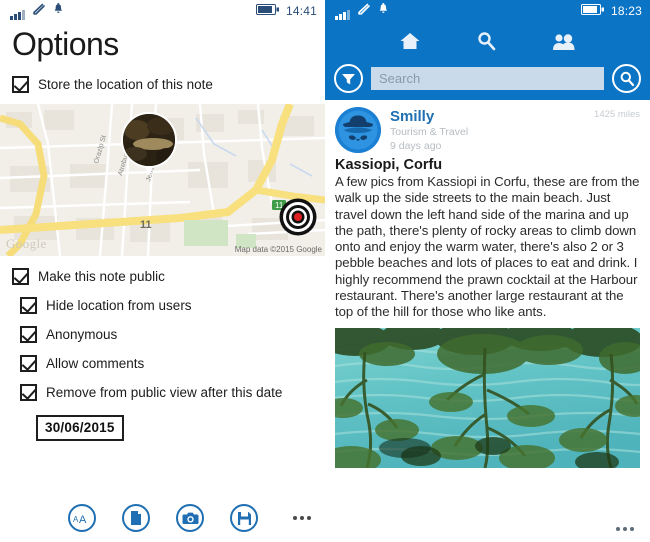  Describe the element at coordinates (28, 392) in the screenshot. I see `checkbox-remove-after-date` at that location.